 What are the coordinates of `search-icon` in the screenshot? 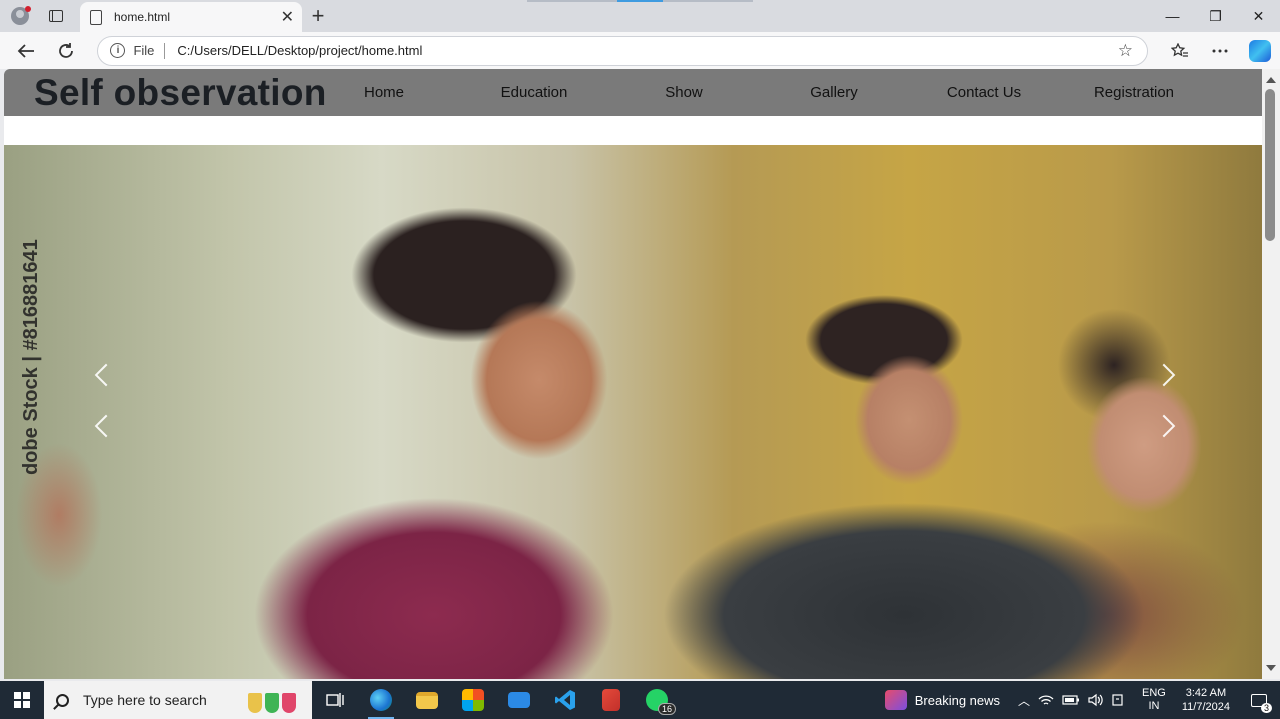 It's located at (62, 700).